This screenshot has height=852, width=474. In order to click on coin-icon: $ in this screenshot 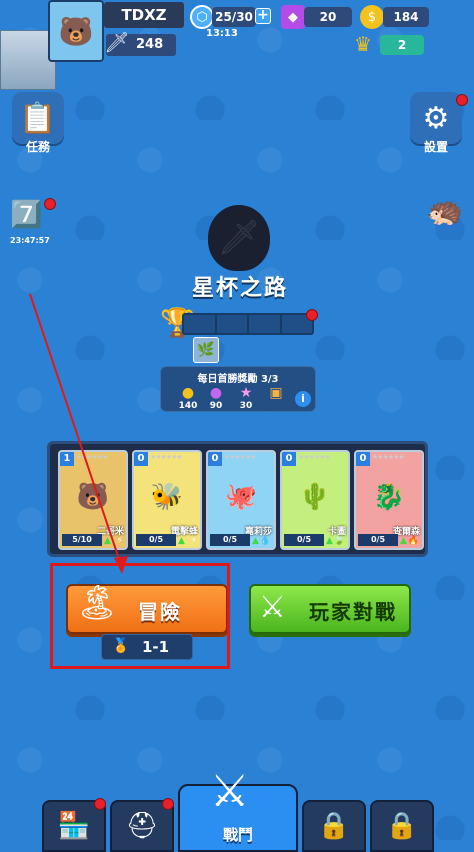, I will do `click(372, 17)`.